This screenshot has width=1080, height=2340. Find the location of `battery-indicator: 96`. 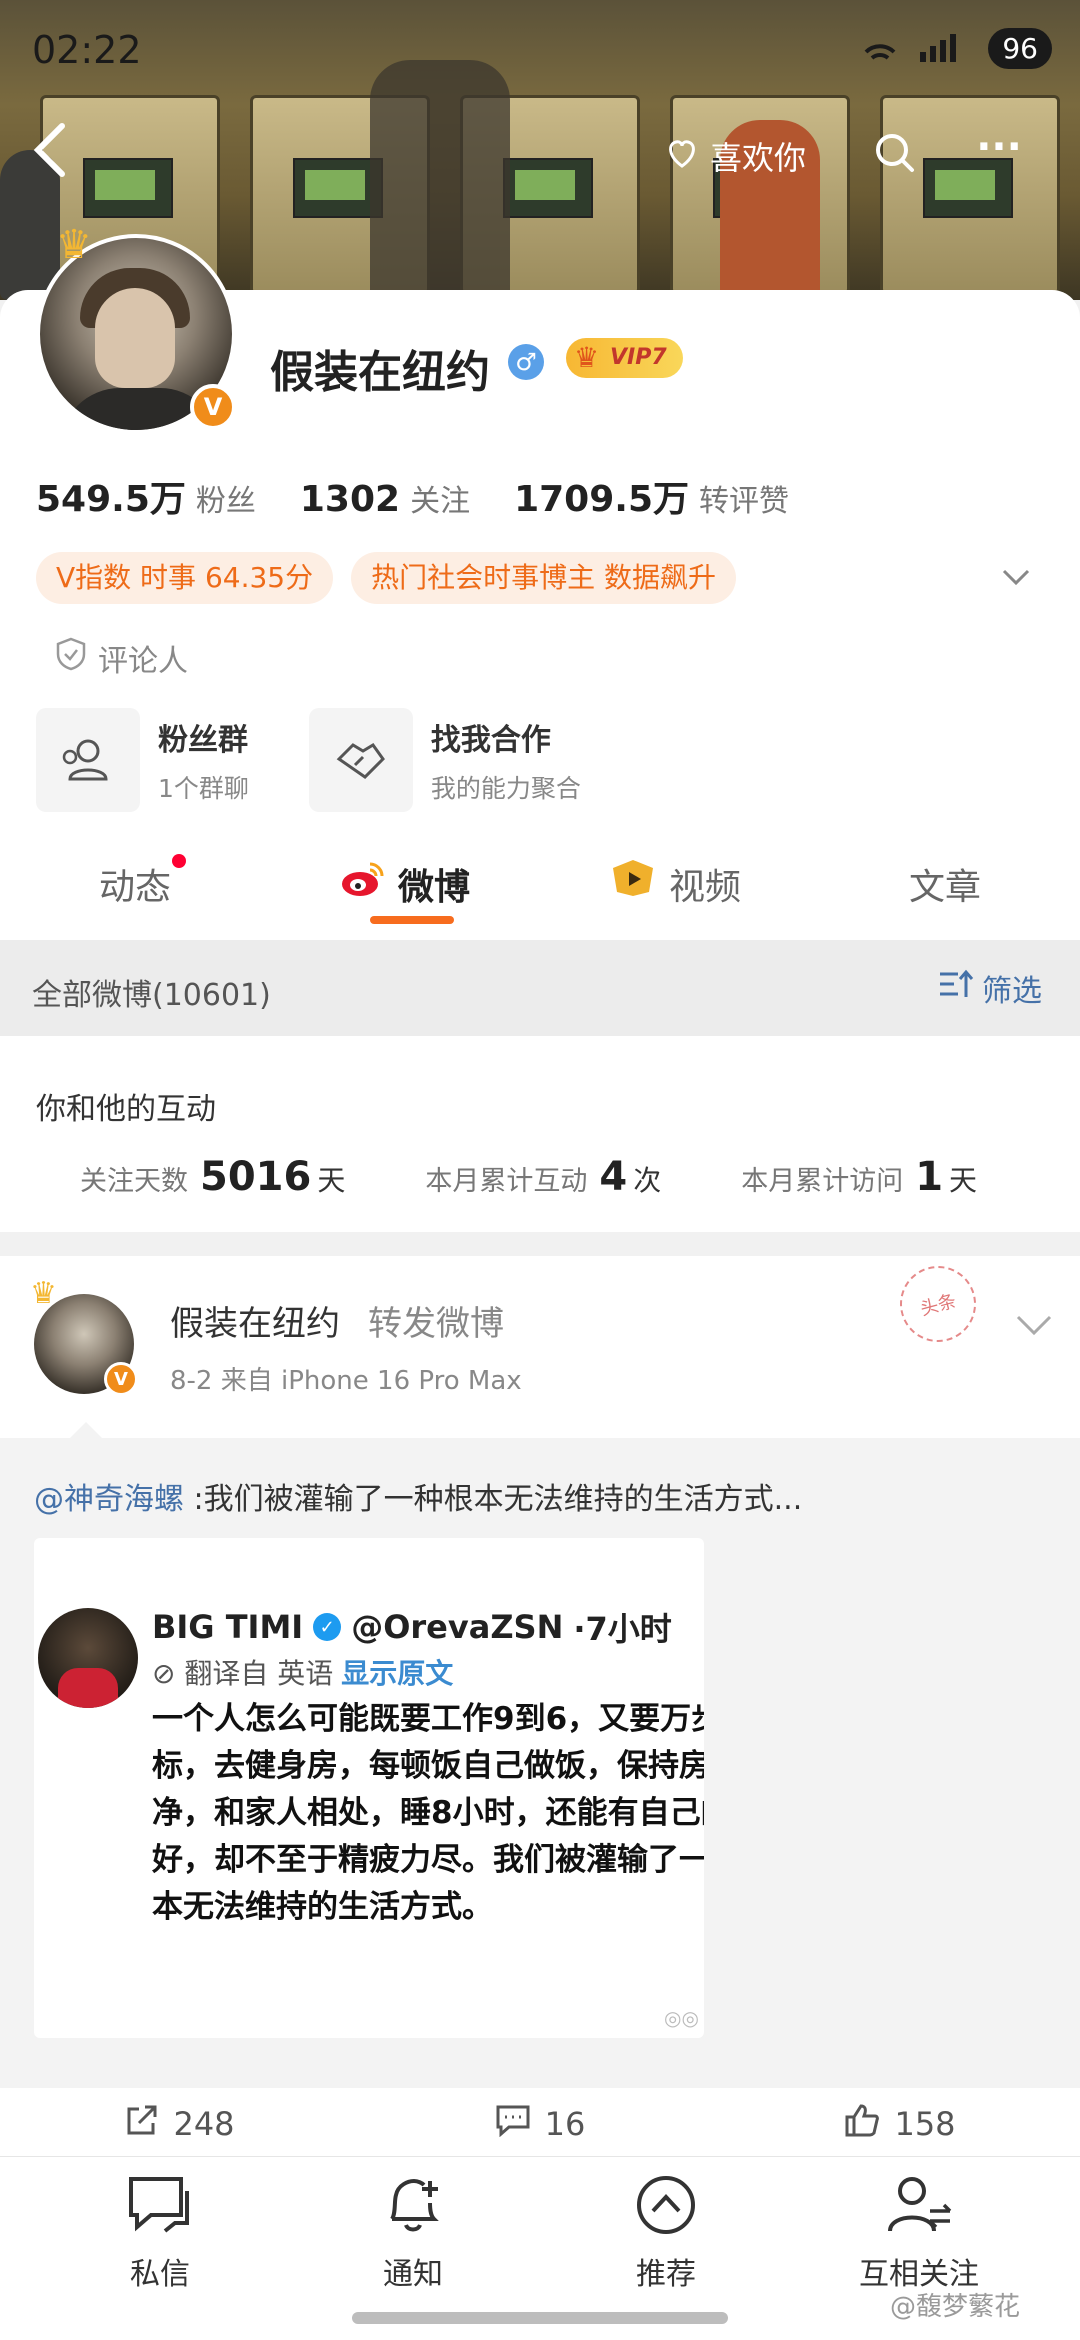

battery-indicator: 96 is located at coordinates (1020, 48).